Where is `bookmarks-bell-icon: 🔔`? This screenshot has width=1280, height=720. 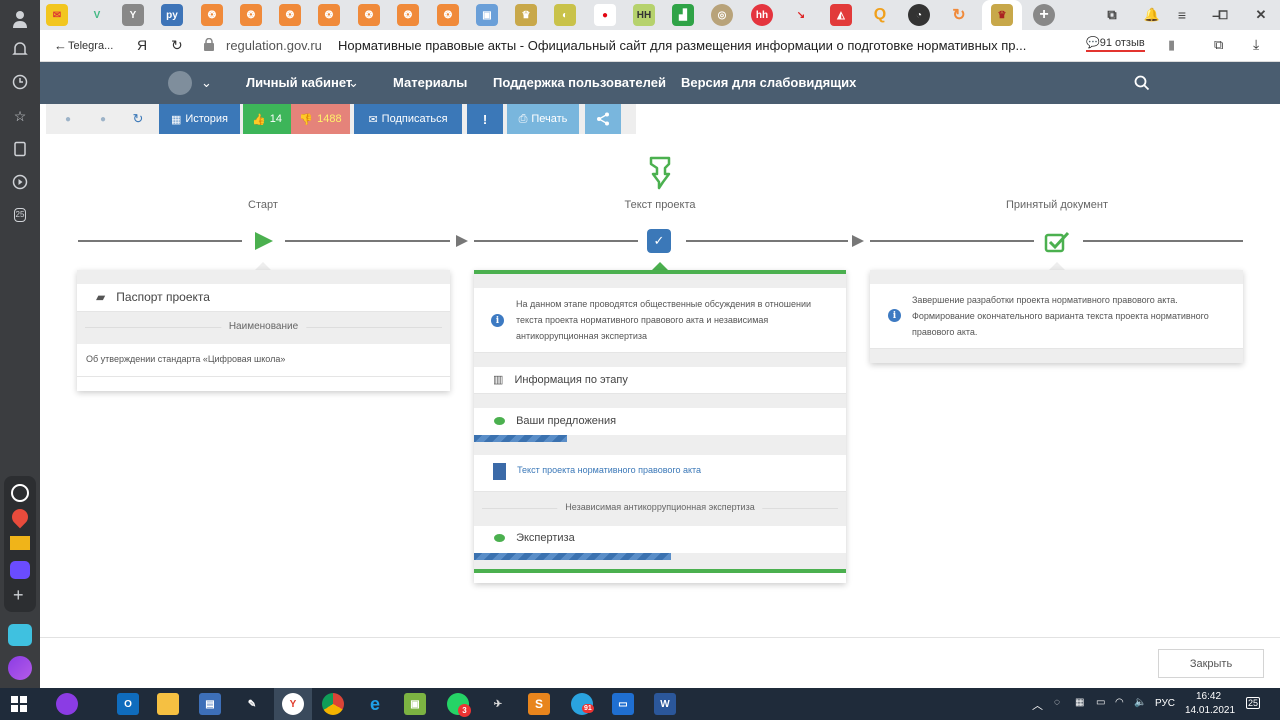 bookmarks-bell-icon: 🔔 is located at coordinates (1152, 15).